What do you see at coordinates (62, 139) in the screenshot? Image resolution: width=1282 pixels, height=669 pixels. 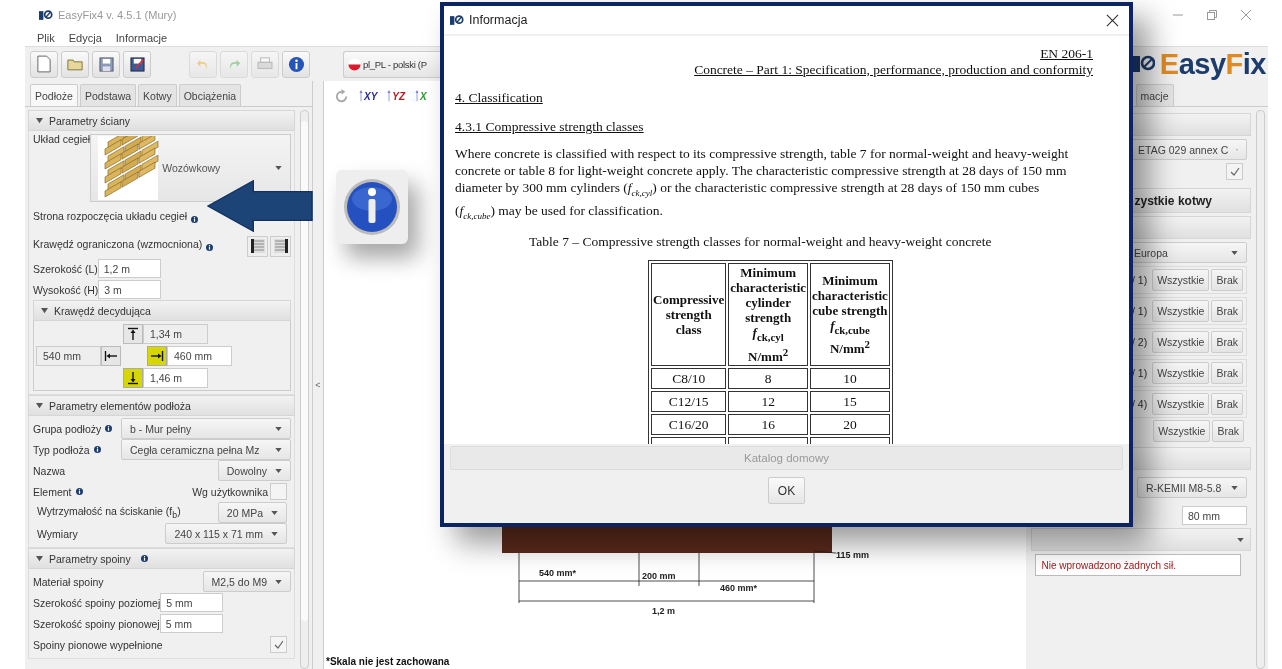 I see `field-label: Układ cegieł` at bounding box center [62, 139].